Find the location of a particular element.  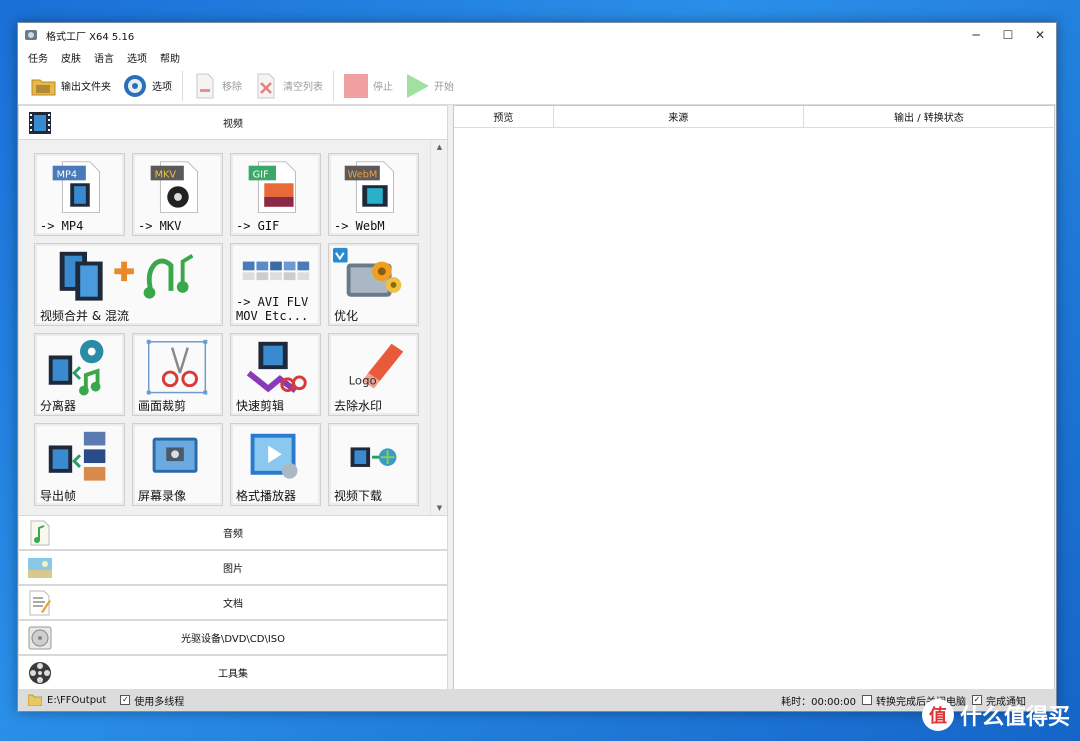

film-strip-icon is located at coordinates (40, 123).